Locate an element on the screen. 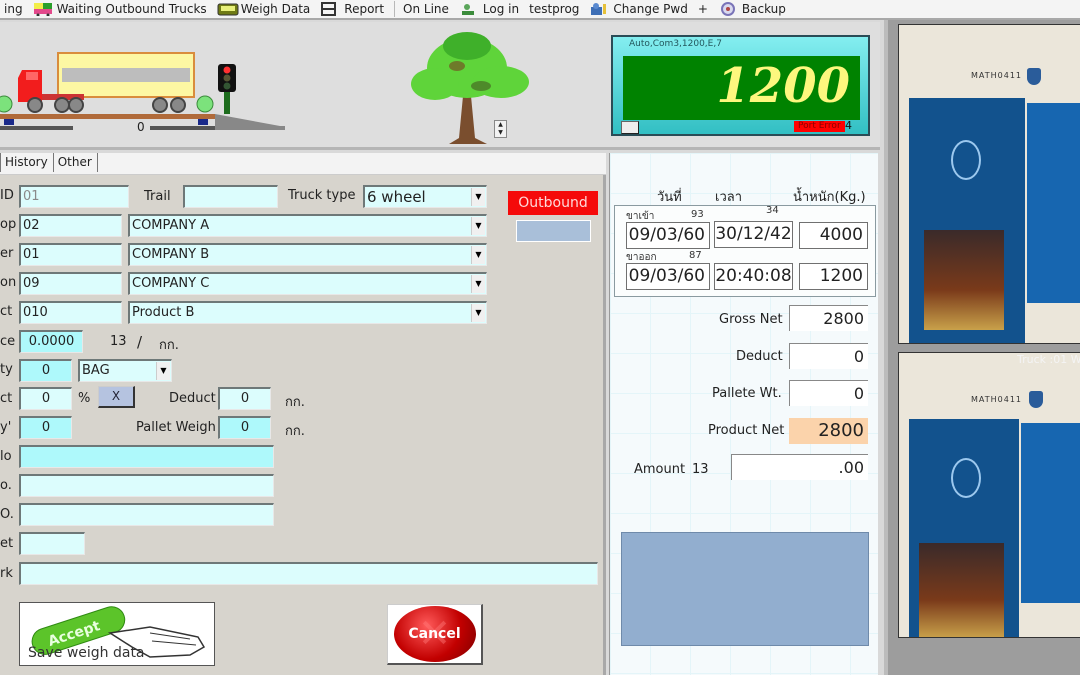 The image size is (1080, 675). shop-name: COMPANY A is located at coordinates (171, 225).